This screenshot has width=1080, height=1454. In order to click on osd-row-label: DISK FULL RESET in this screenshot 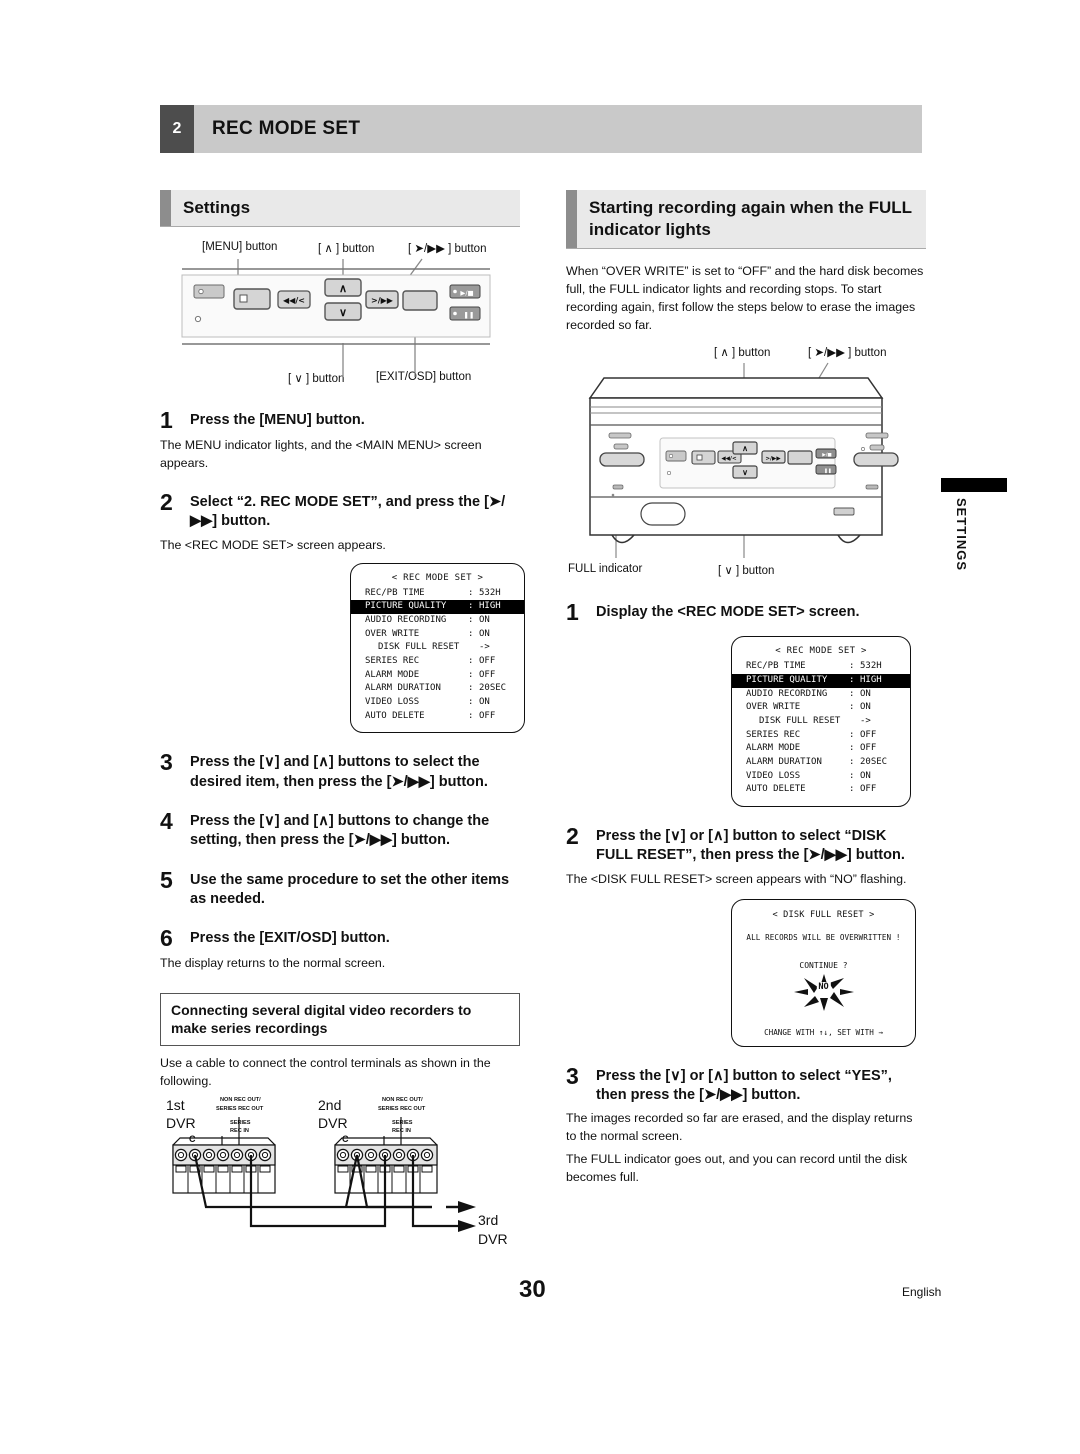, I will do `click(800, 720)`.